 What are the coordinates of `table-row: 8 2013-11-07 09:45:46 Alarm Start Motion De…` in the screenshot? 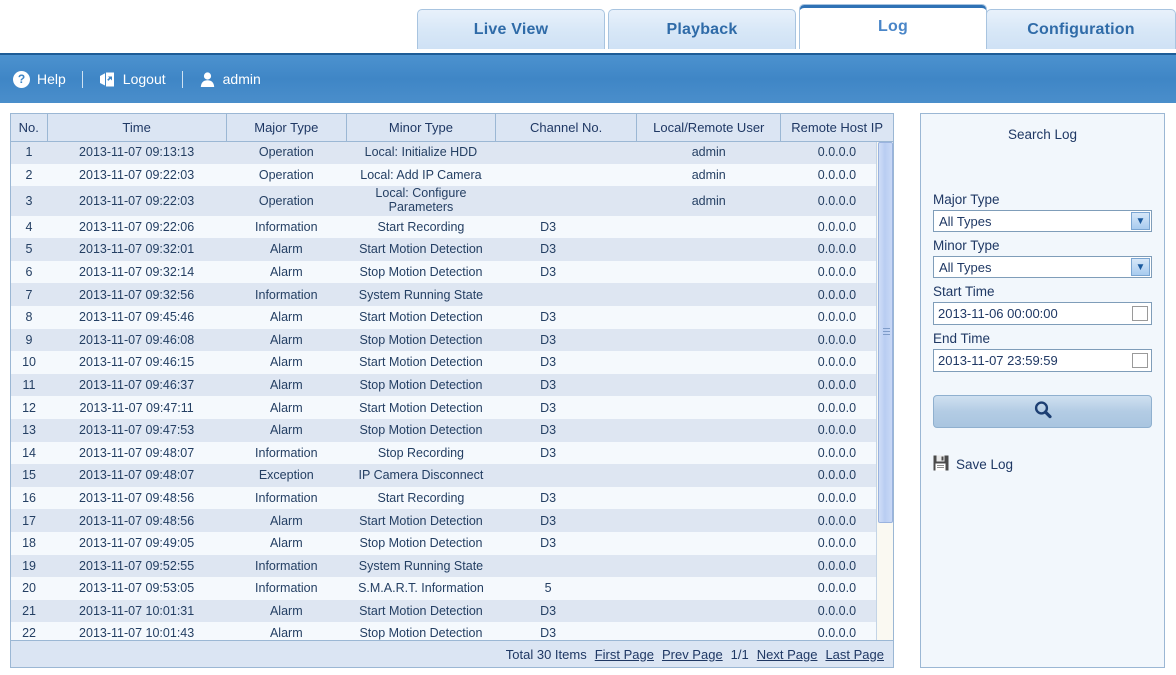 It's located at (452, 317).